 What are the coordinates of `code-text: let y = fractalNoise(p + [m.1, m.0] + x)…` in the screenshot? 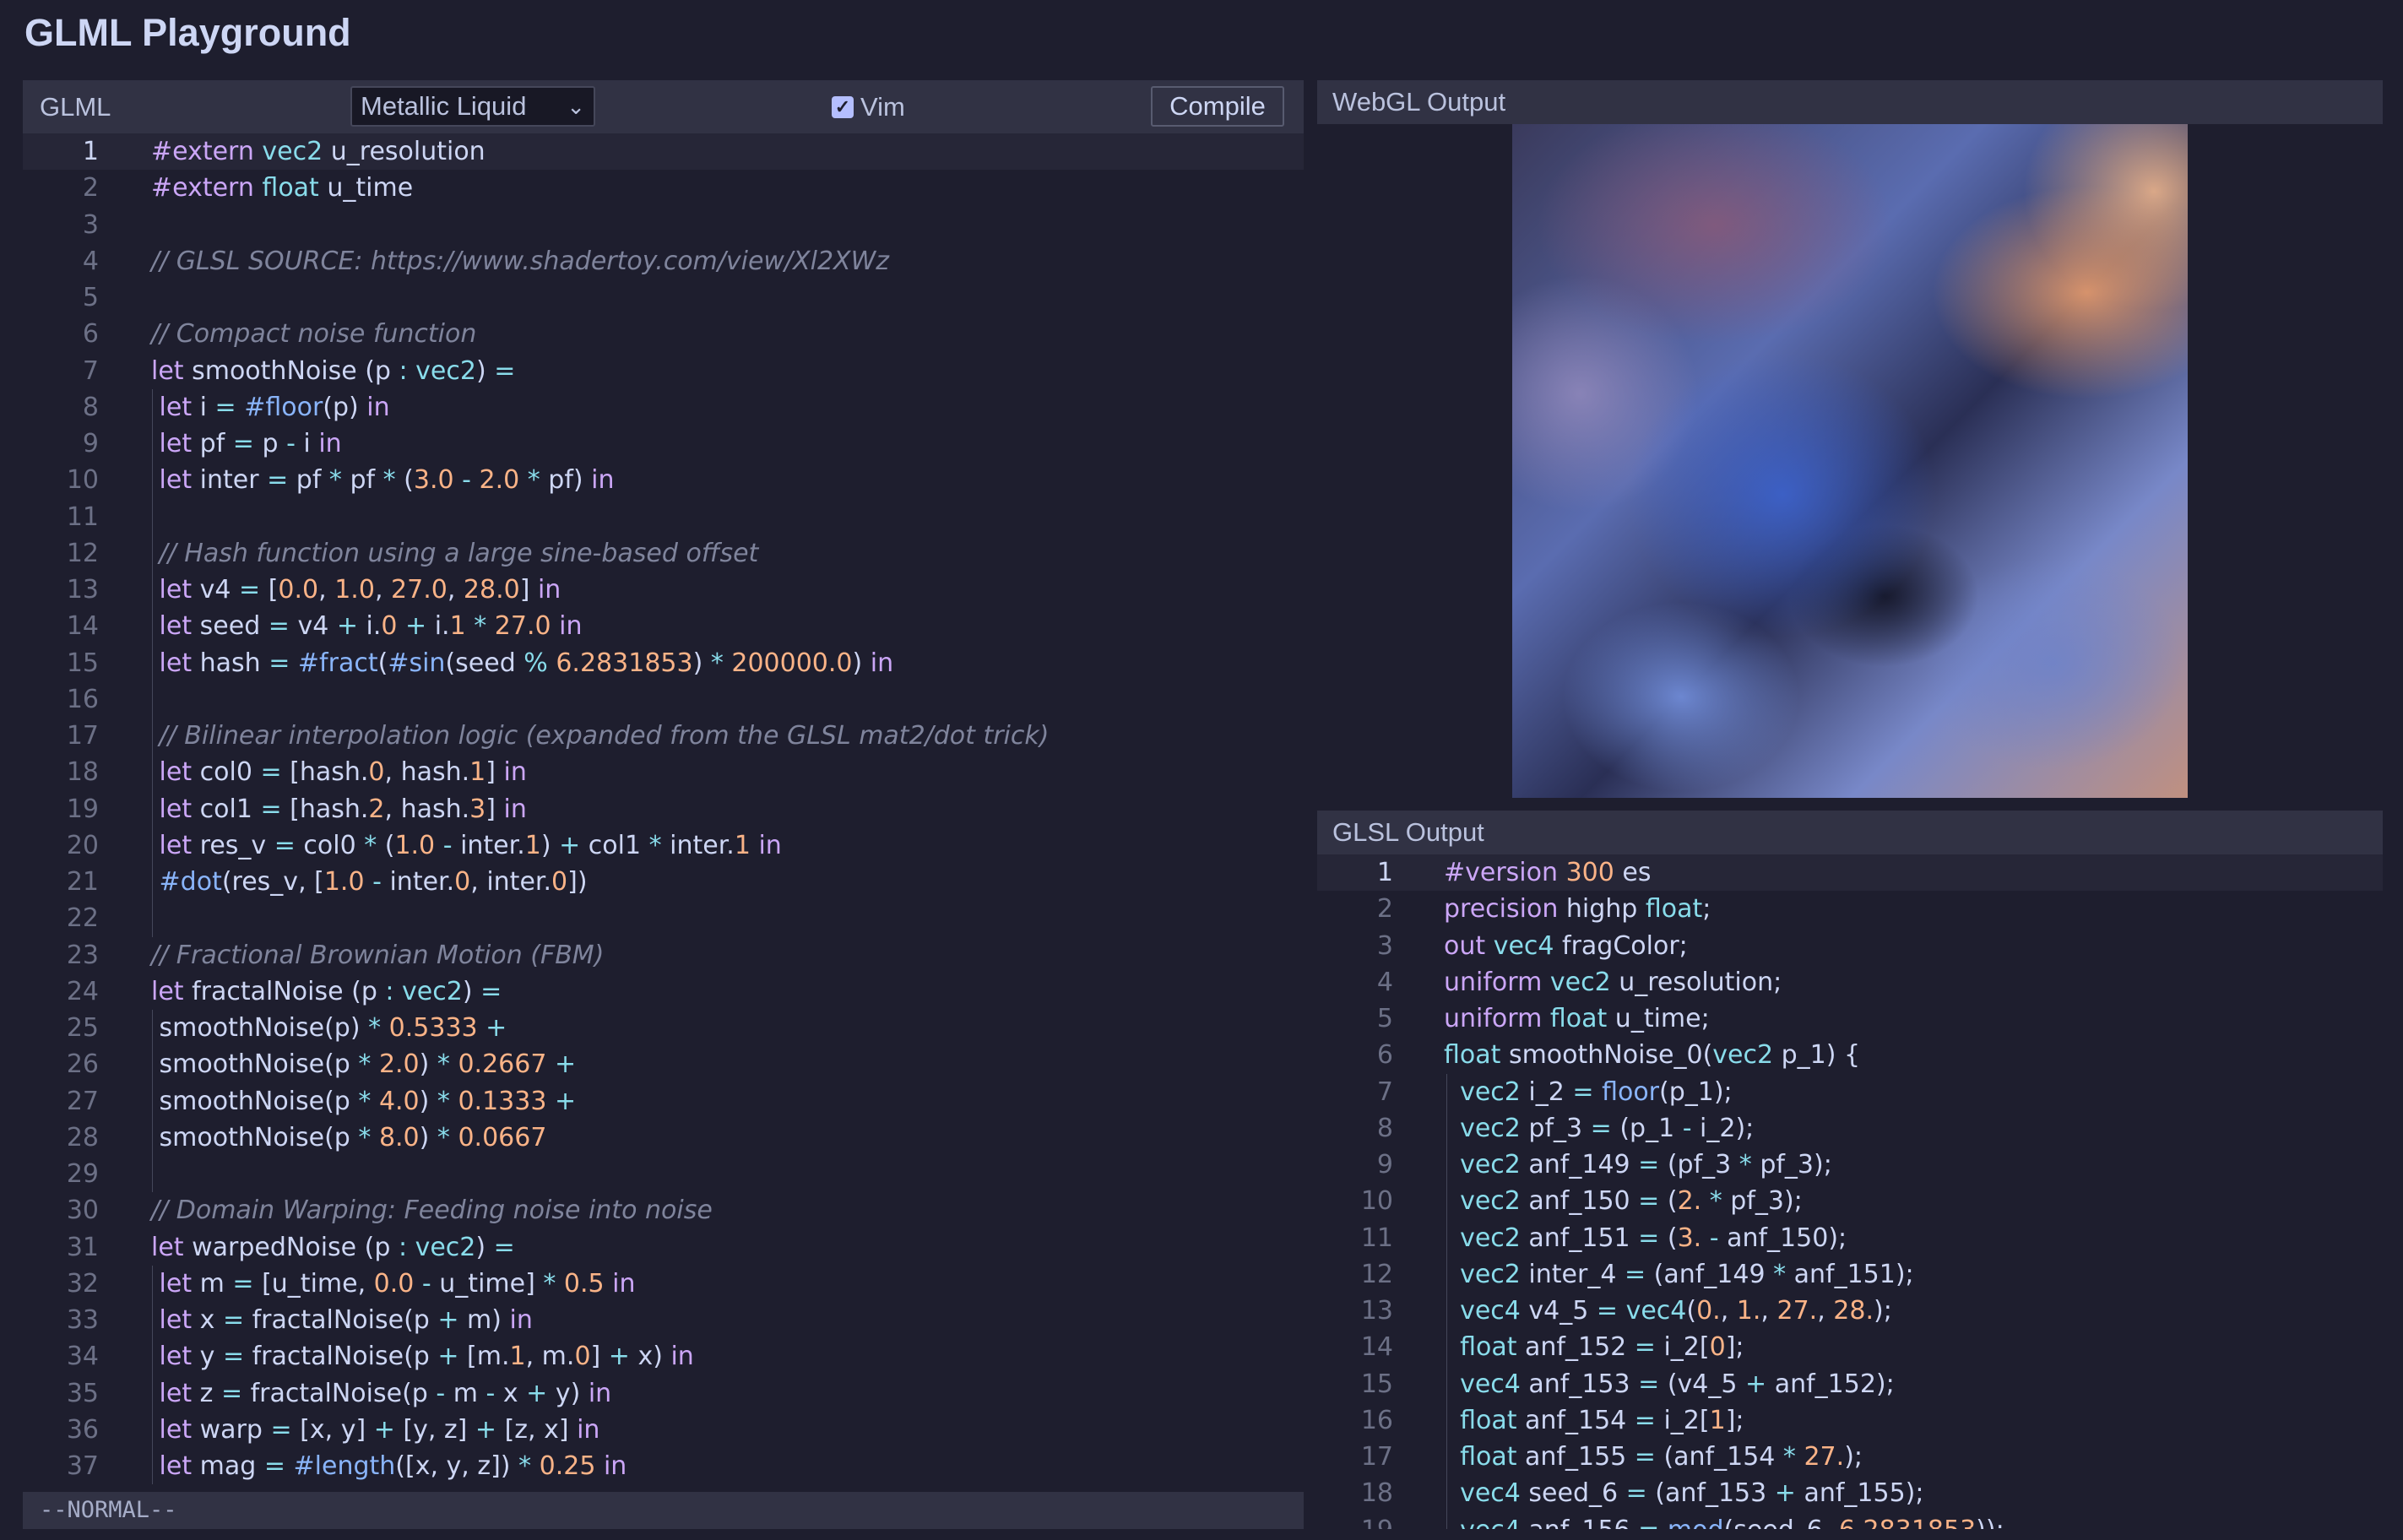 It's located at (422, 1356).